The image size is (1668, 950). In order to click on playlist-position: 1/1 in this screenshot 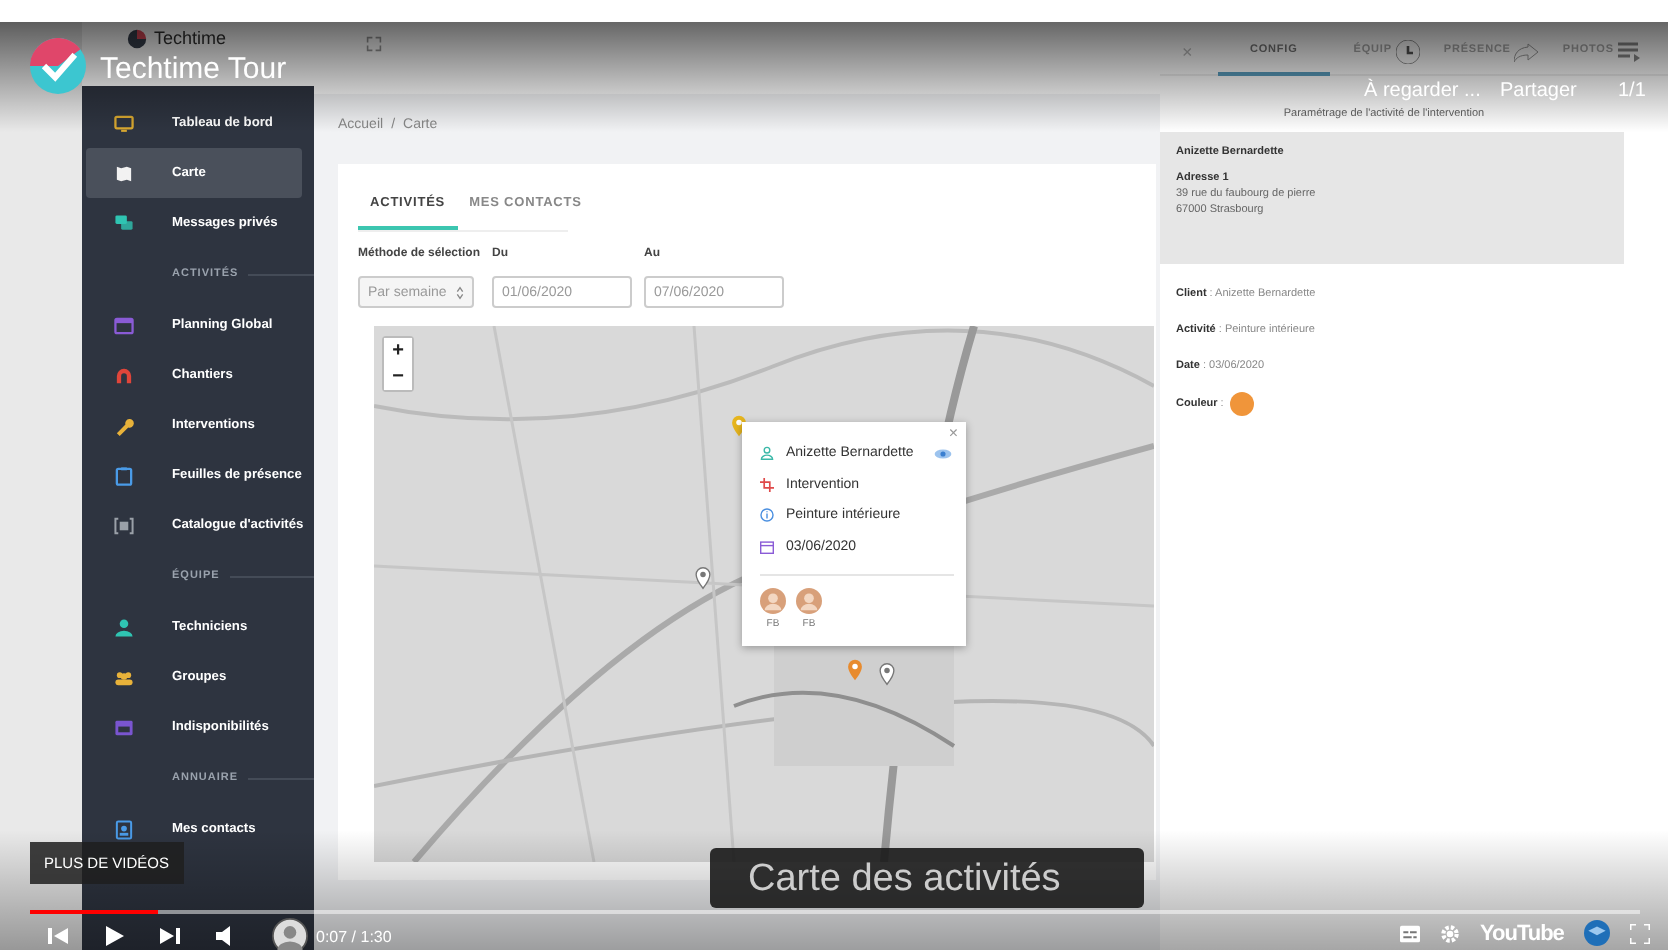, I will do `click(1632, 91)`.